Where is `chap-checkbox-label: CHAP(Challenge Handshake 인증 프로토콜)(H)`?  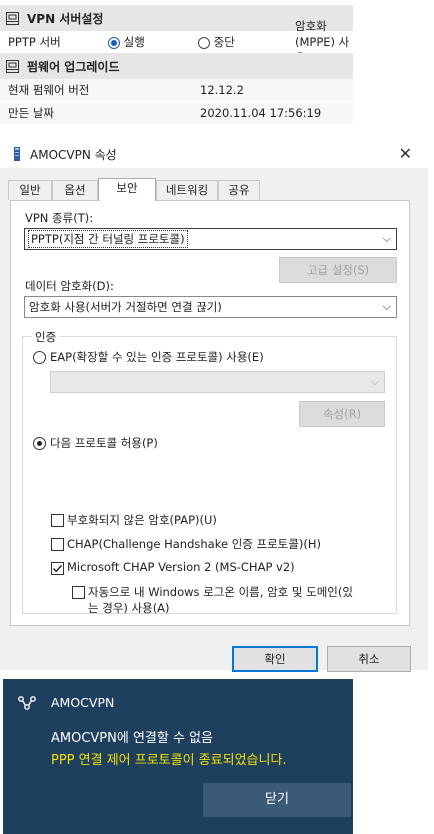 chap-checkbox-label: CHAP(Challenge Handshake 인증 프로토콜)(H) is located at coordinates (194, 544).